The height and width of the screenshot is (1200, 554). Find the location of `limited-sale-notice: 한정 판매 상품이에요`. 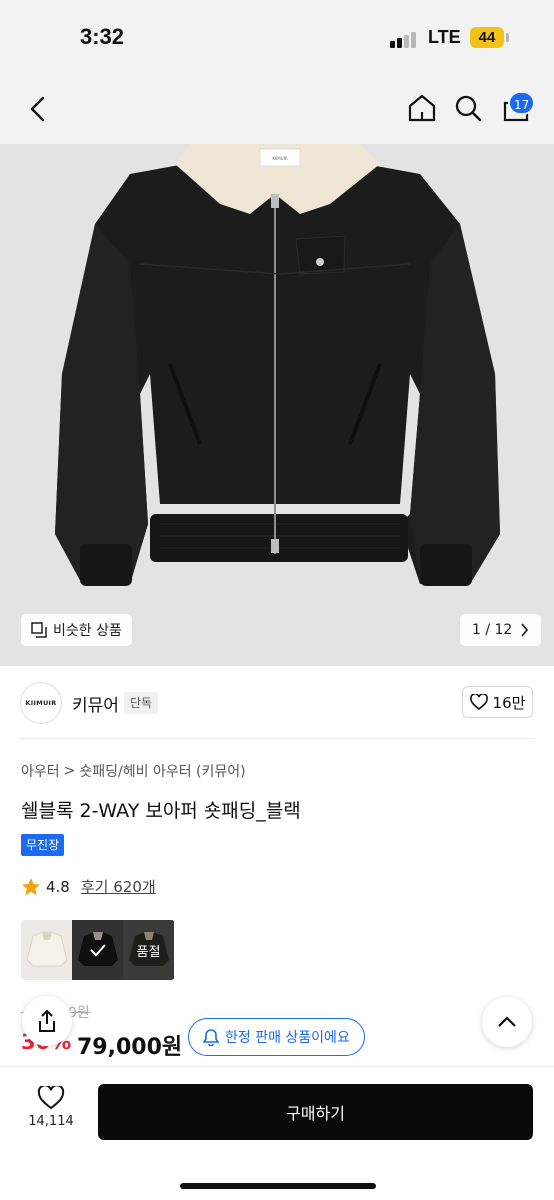

limited-sale-notice: 한정 판매 상품이에요 is located at coordinates (276, 1037).